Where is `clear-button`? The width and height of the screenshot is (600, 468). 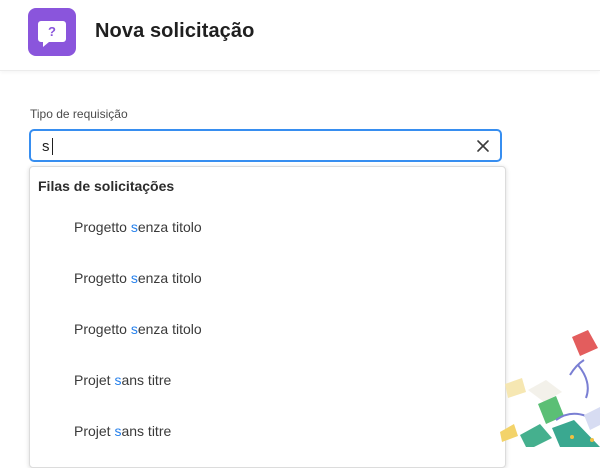
clear-button is located at coordinates (483, 146).